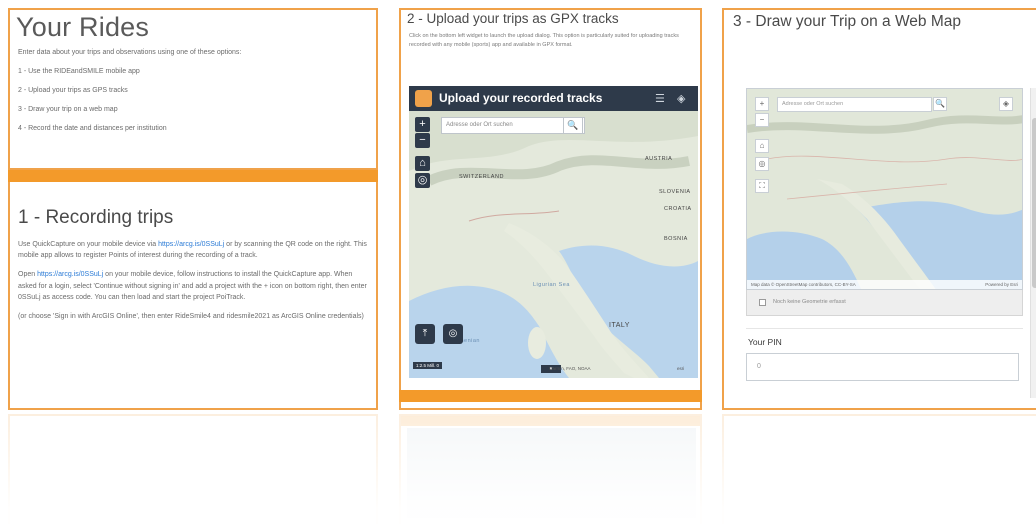 This screenshot has width=1036, height=525. Describe the element at coordinates (676, 239) in the screenshot. I see `map-label-bosnia: BOSNIA` at that location.